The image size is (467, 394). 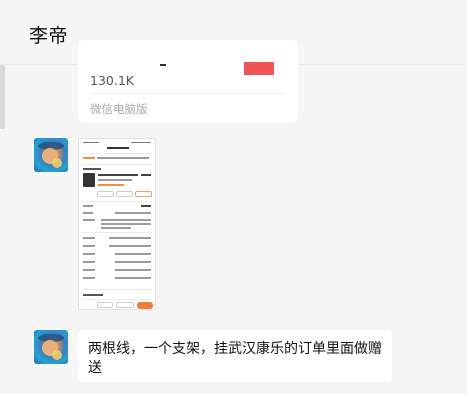 What do you see at coordinates (146, 175) in the screenshot?
I see `product-price` at bounding box center [146, 175].